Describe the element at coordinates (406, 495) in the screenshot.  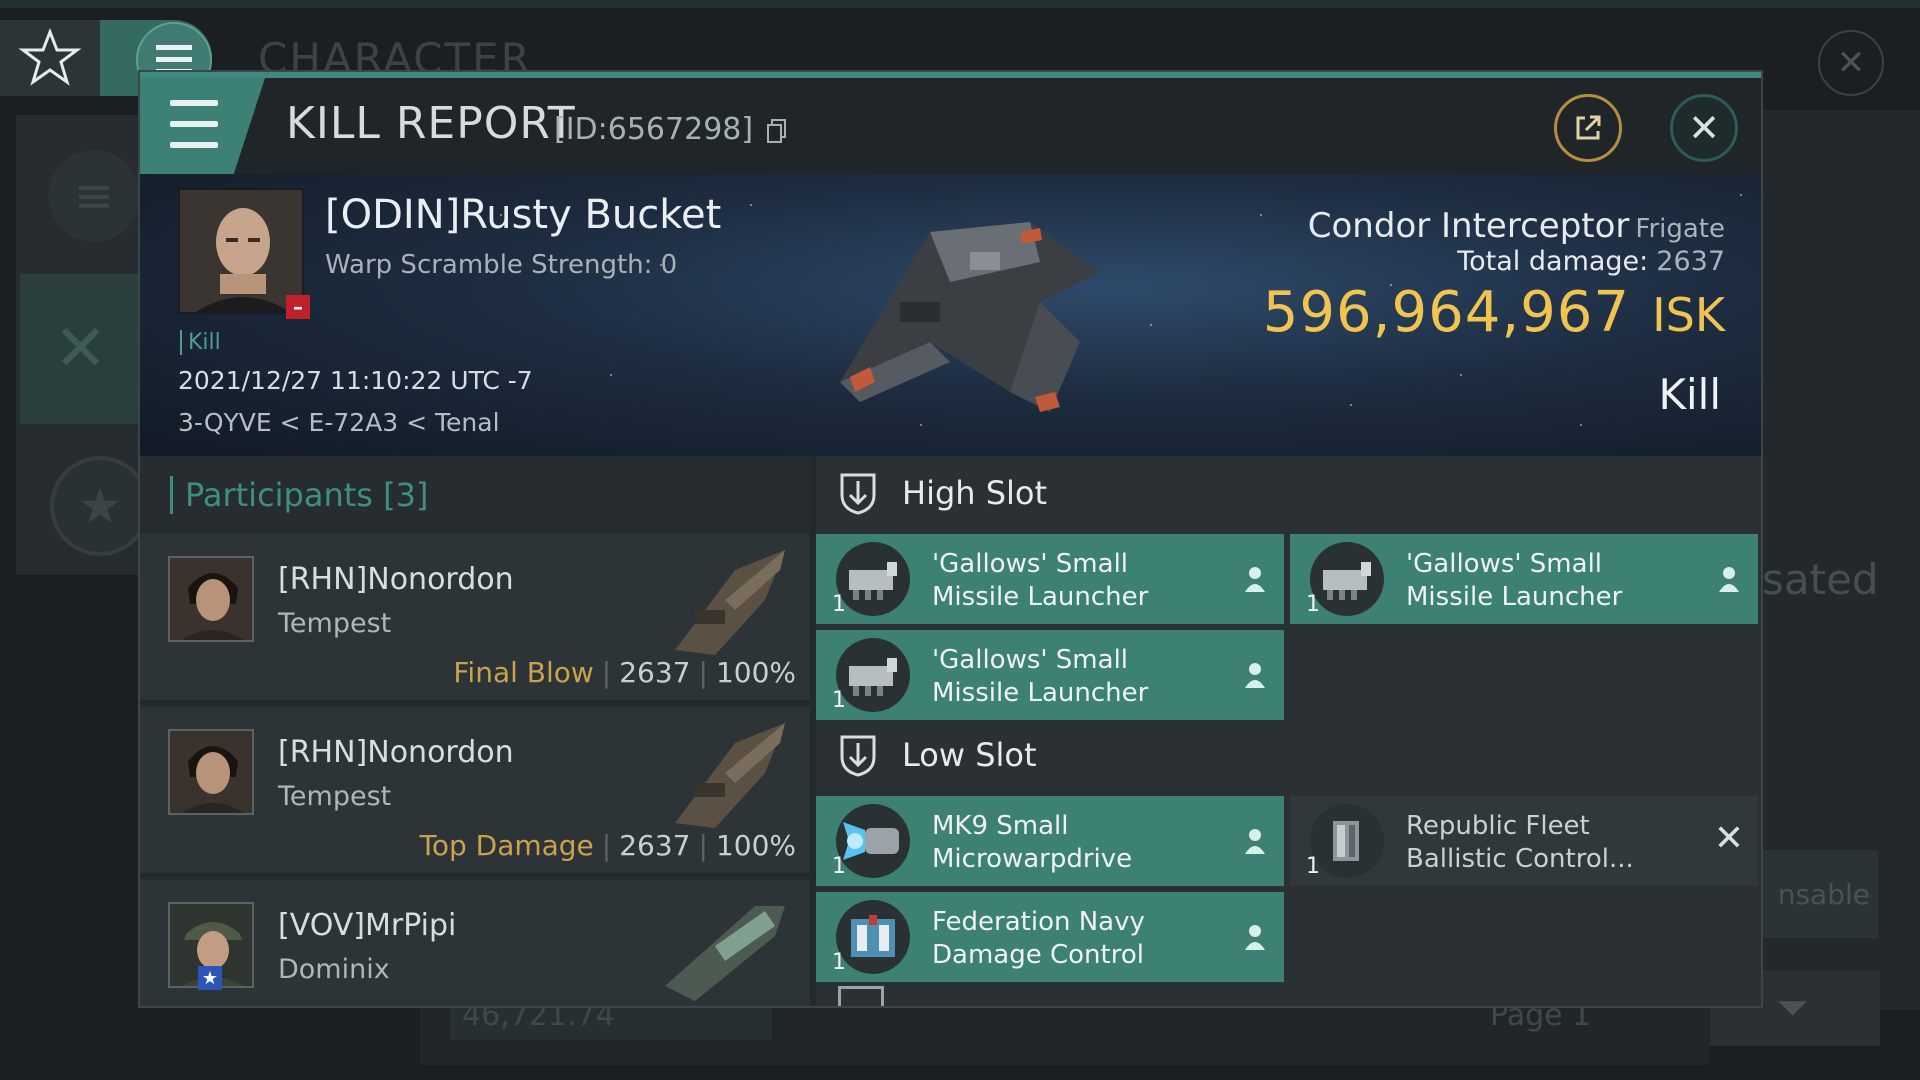
I see `participants-count: [3]` at that location.